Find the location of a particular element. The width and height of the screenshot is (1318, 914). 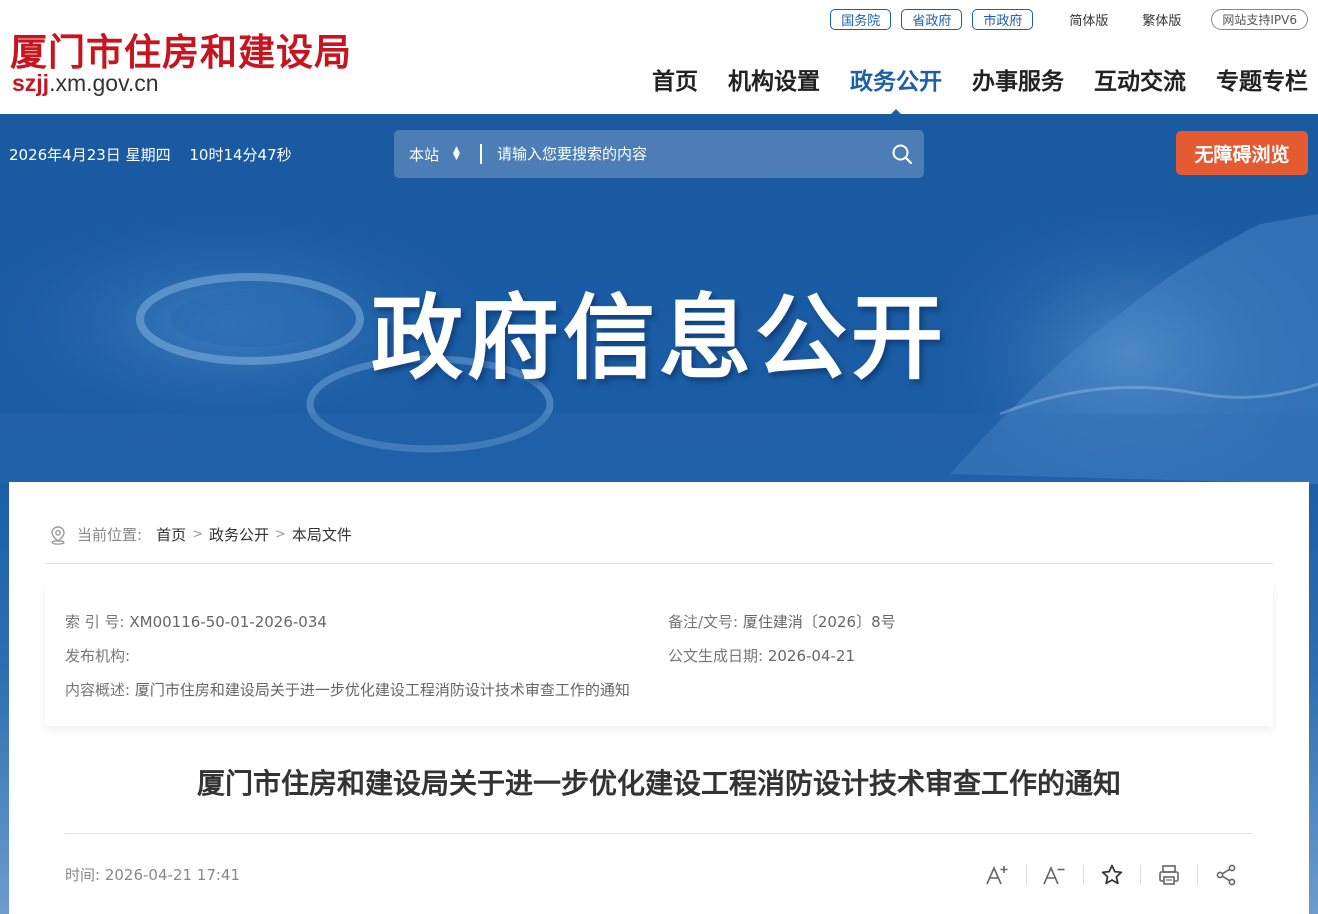

meta-publisher: 发布机构: is located at coordinates (97, 655).